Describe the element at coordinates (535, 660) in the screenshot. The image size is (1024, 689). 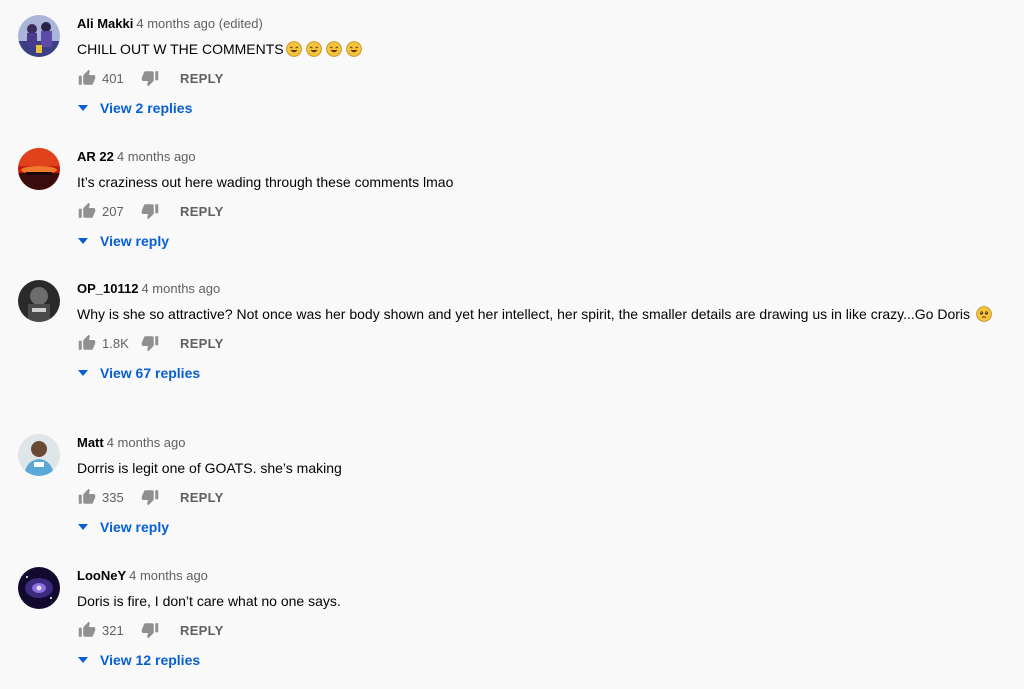
I see `view-replies-button: View 12 replies` at that location.